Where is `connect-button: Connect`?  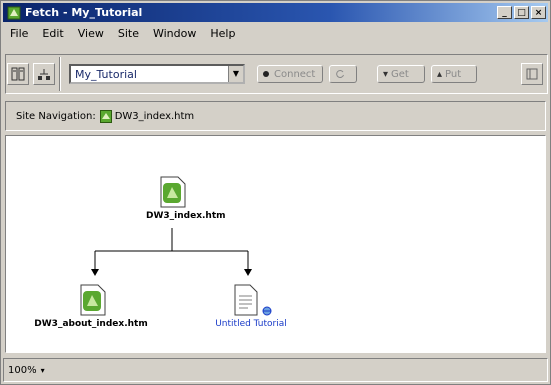 connect-button: Connect is located at coordinates (290, 74).